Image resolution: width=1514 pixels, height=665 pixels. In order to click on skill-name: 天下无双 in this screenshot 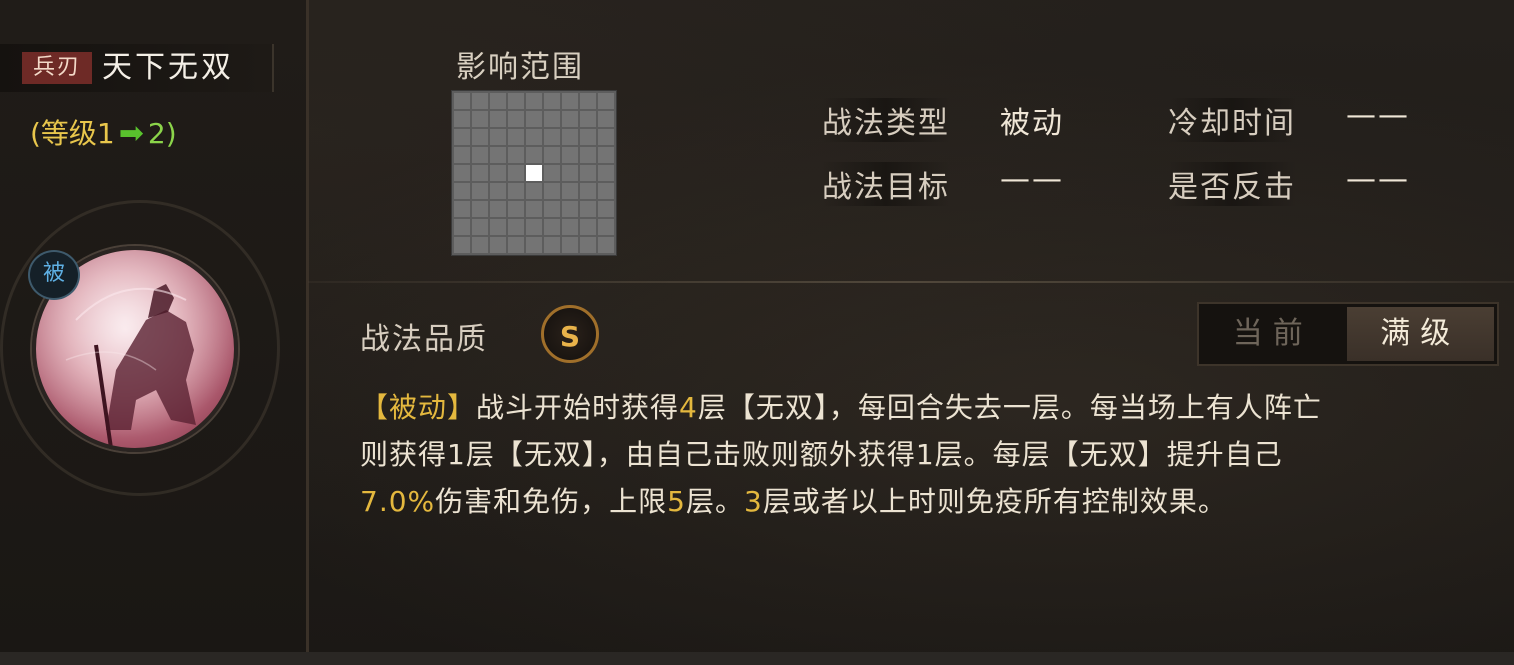, I will do `click(168, 67)`.